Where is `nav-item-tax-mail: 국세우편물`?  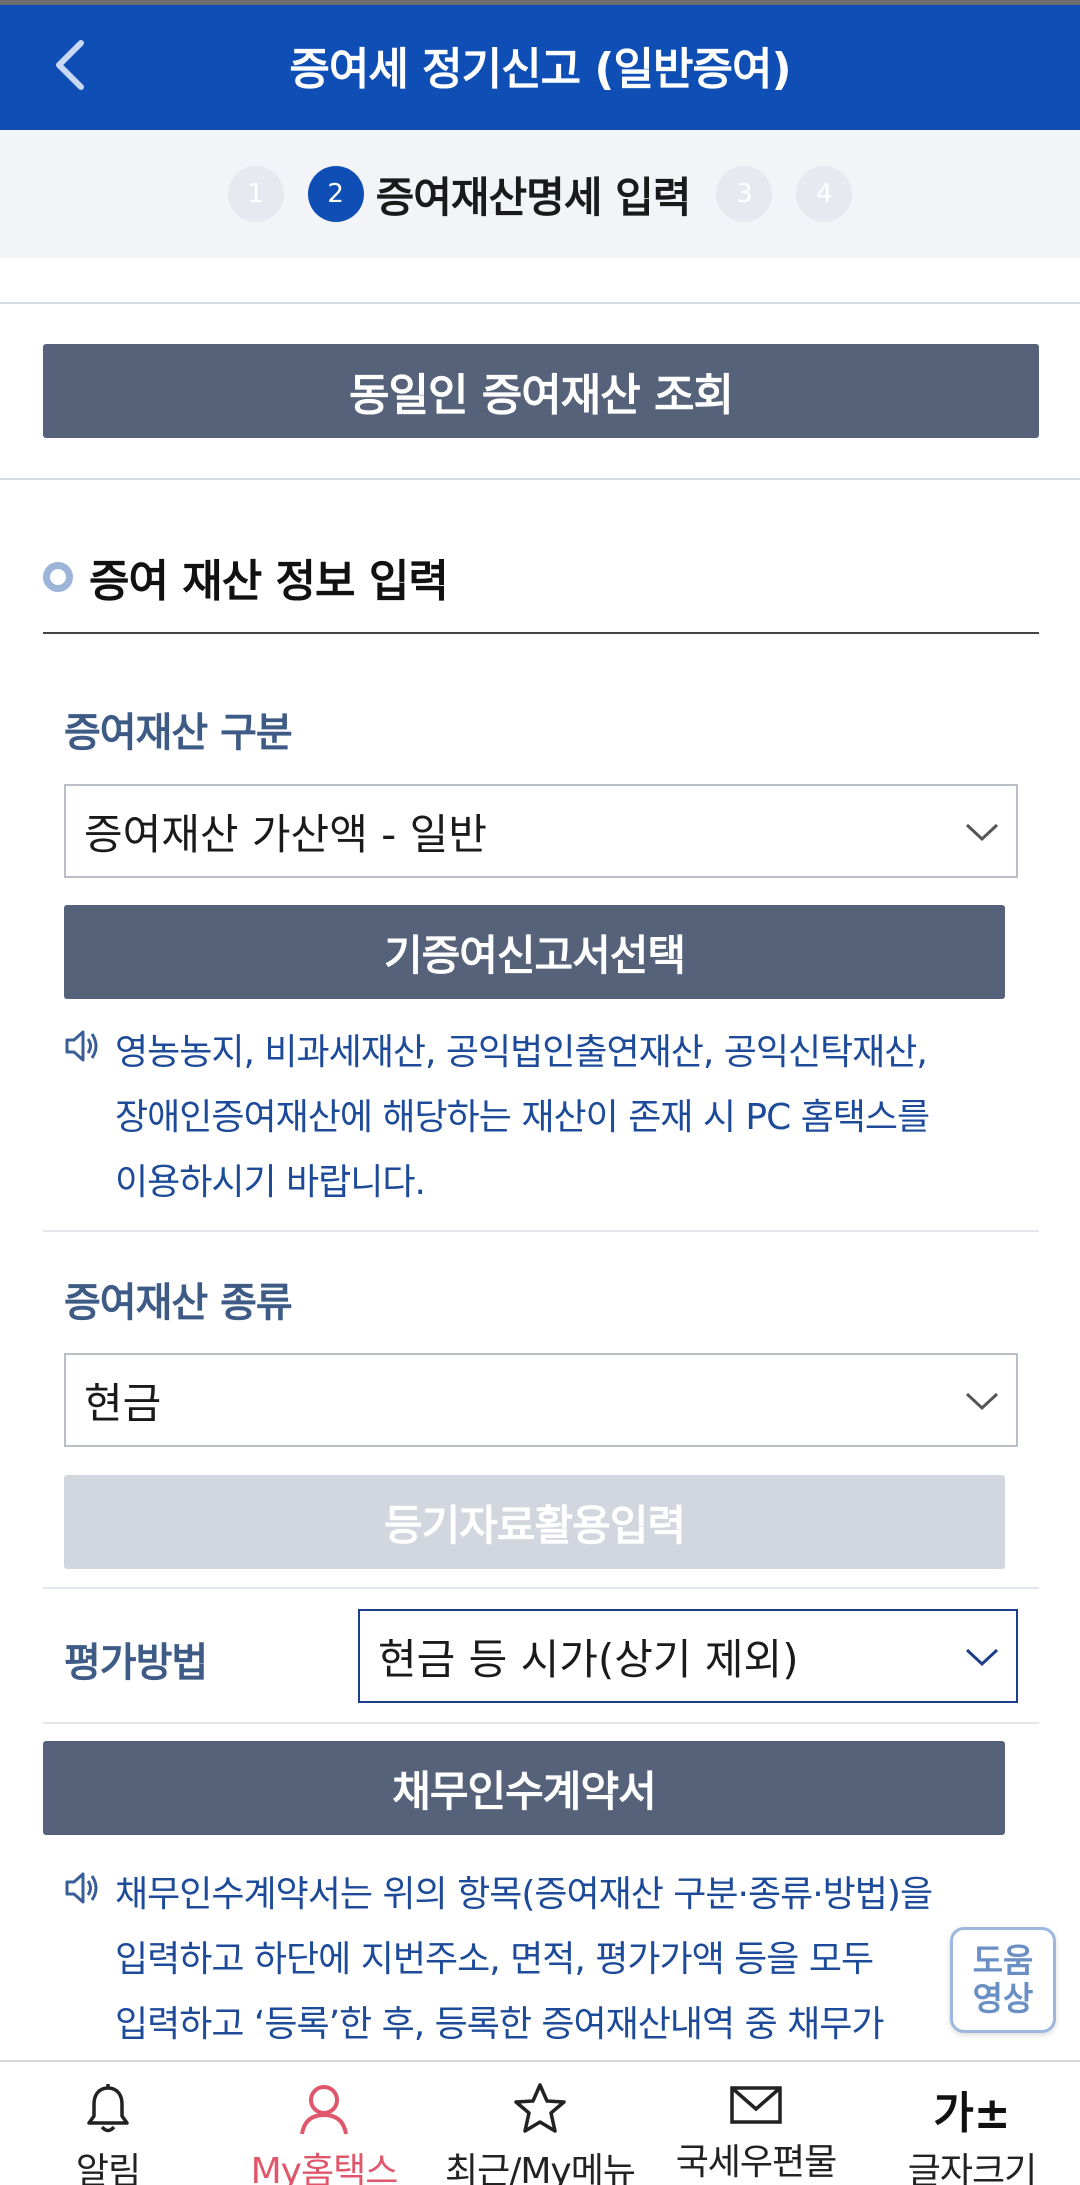
nav-item-tax-mail: 국세우편물 is located at coordinates (756, 2123).